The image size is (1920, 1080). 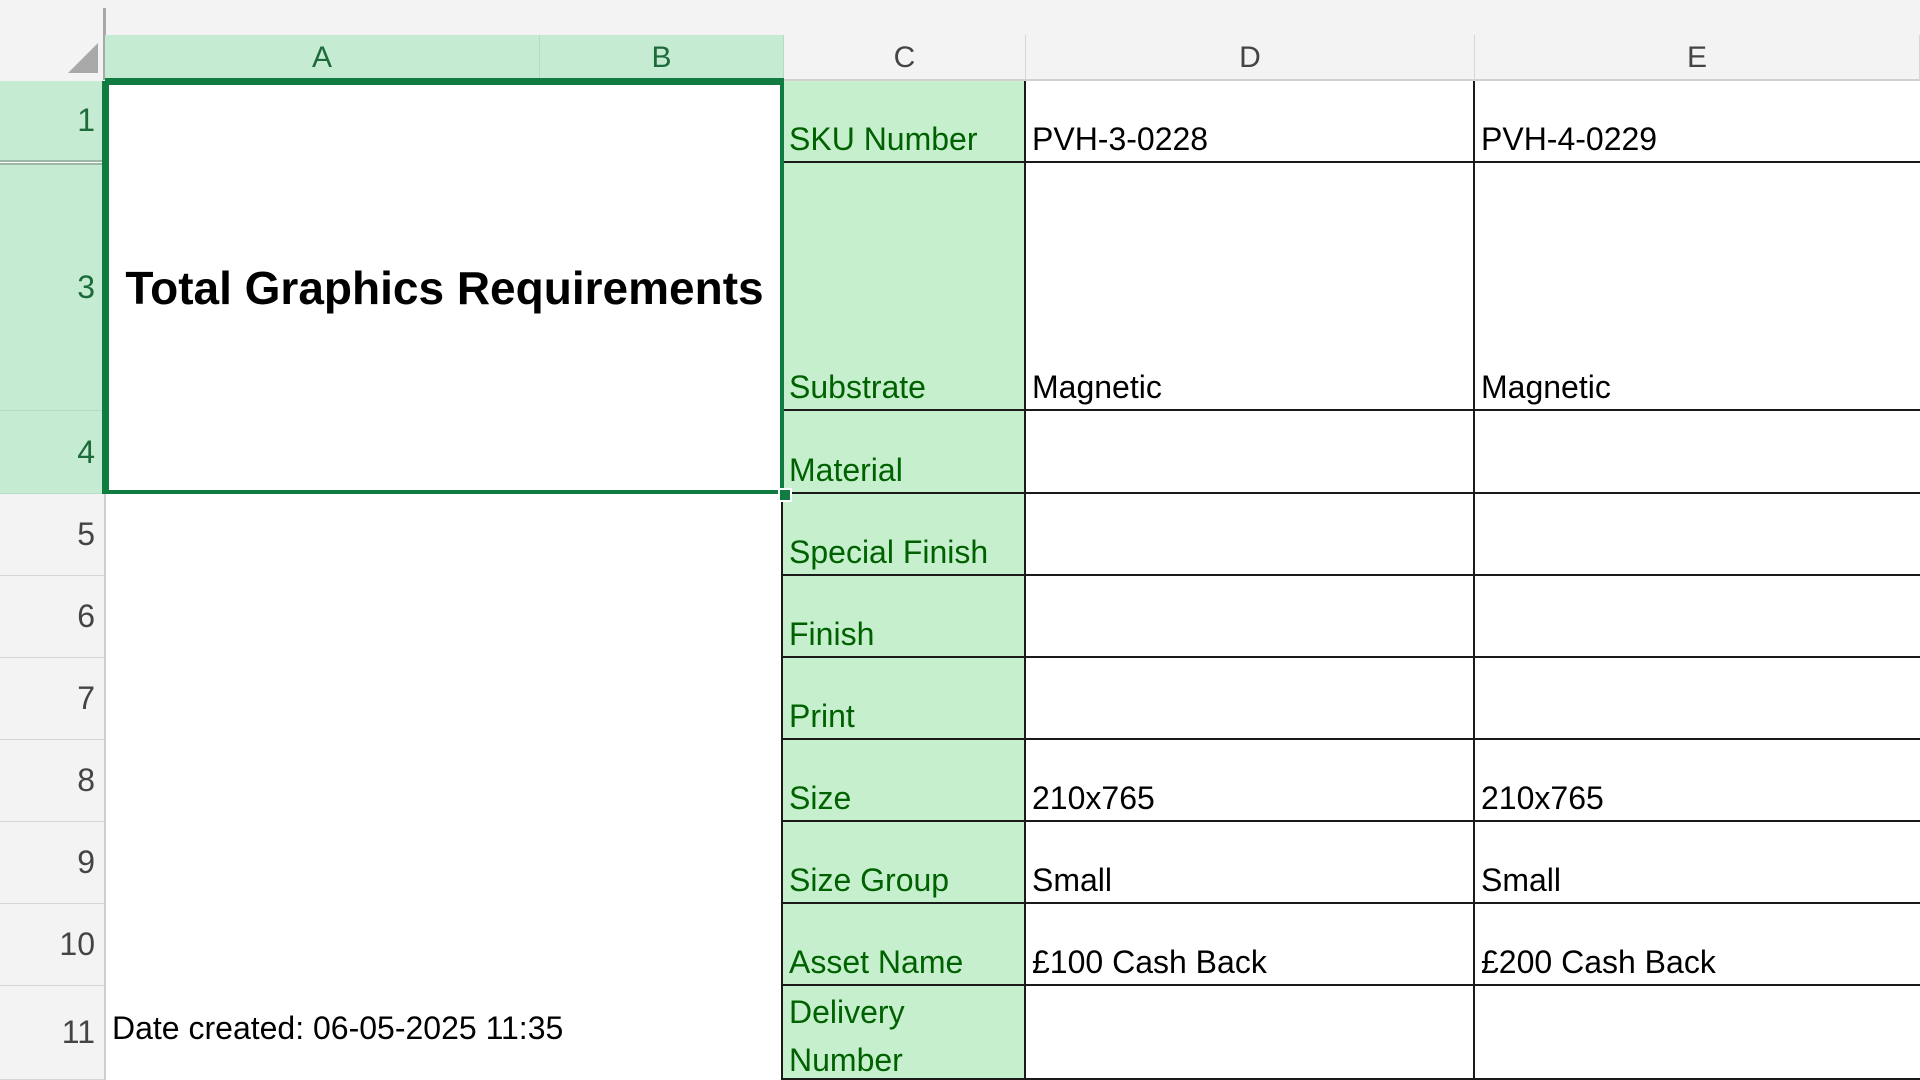 What do you see at coordinates (904, 452) in the screenshot?
I see `cell-c4-label: Material` at bounding box center [904, 452].